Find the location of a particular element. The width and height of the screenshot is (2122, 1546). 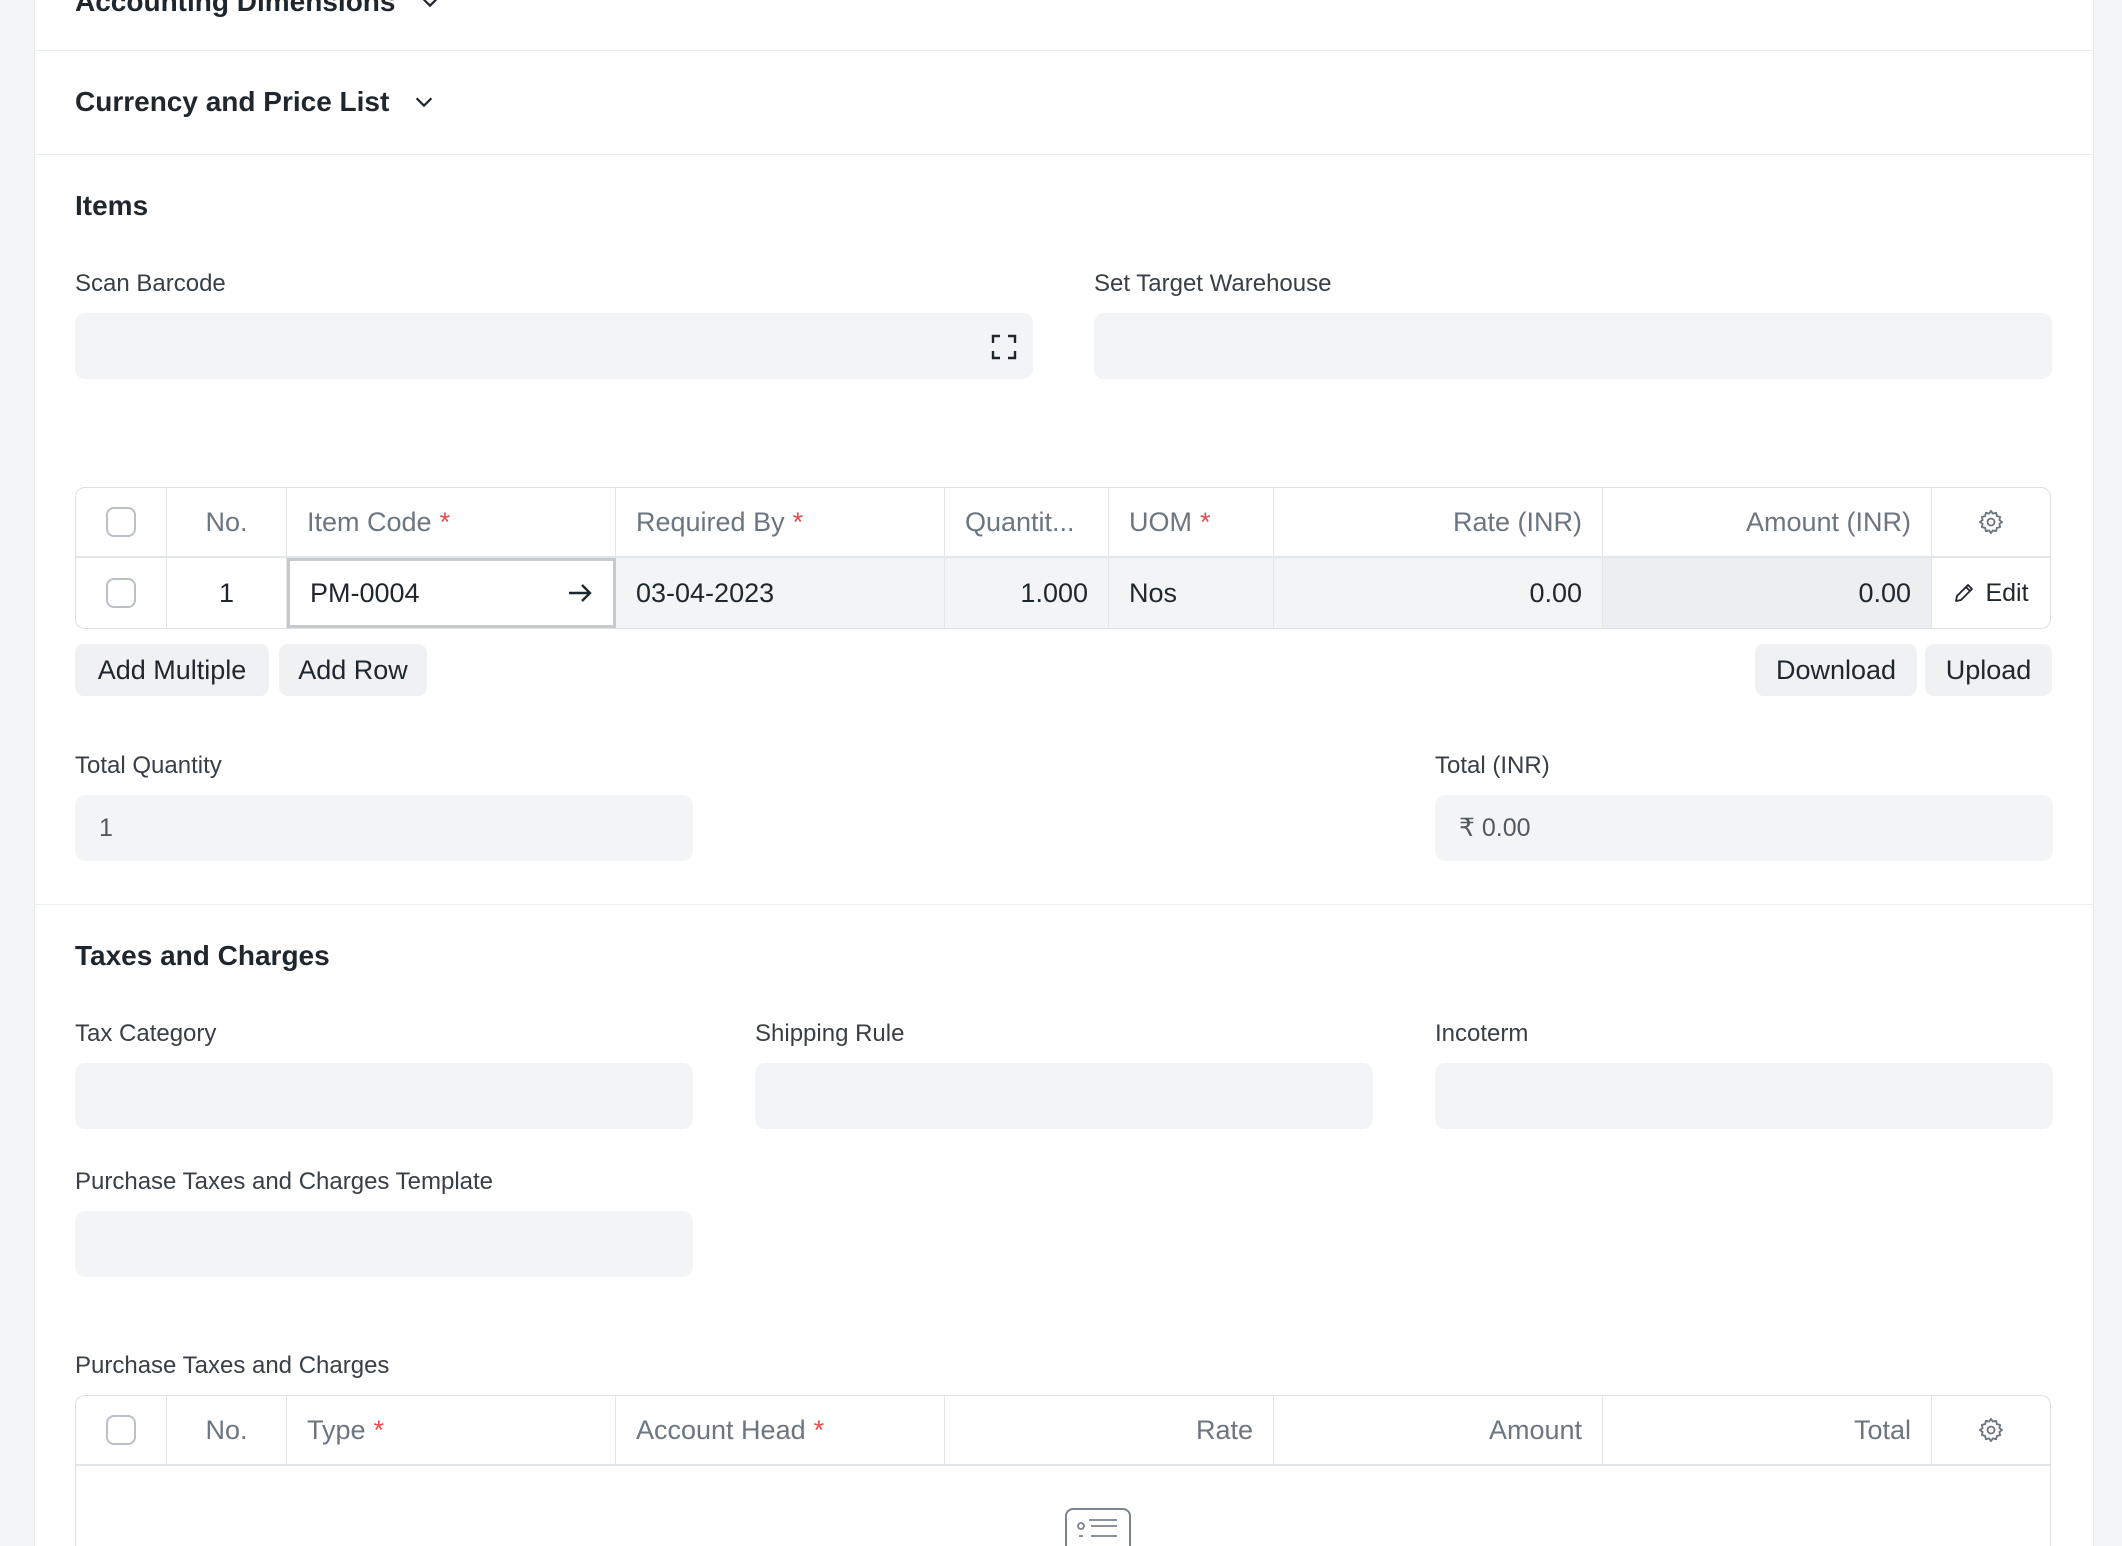

required-by-cell: 03-04-2023 is located at coordinates (780, 593).